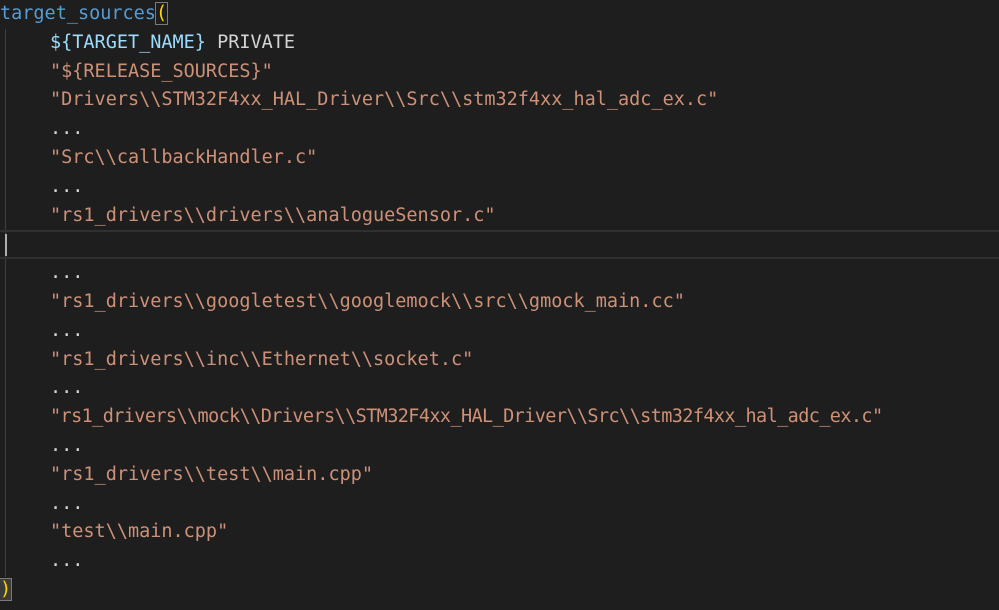  Describe the element at coordinates (499, 72) in the screenshot. I see `code-line-3: "${RELEASE_SOURCES}"` at that location.